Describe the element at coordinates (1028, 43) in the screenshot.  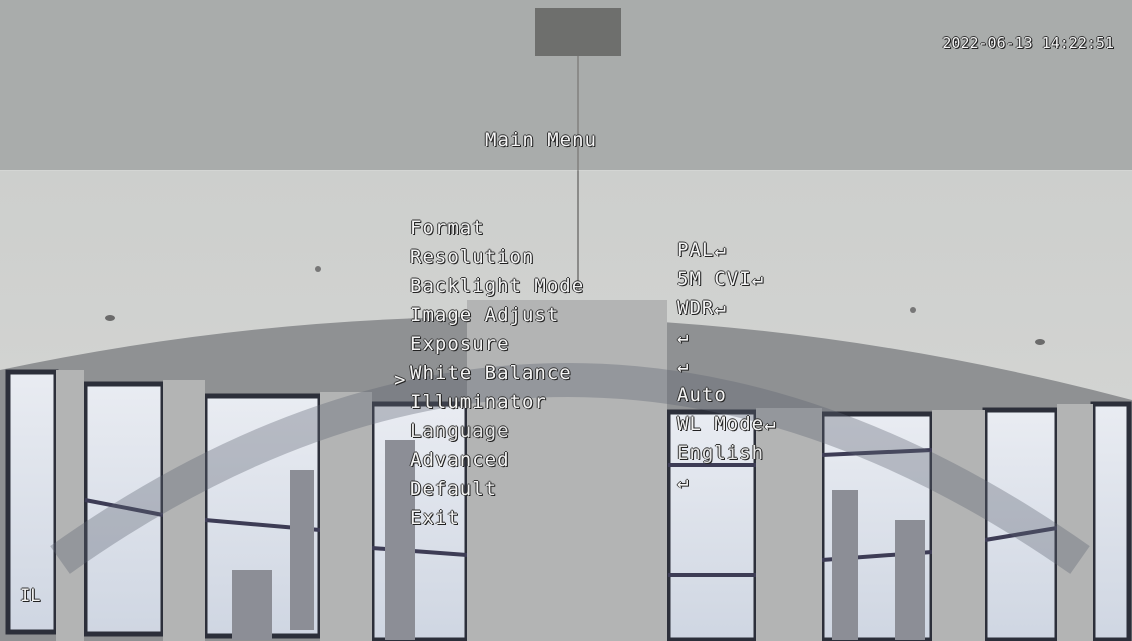
I see `timestamp: 2022-06-13 14:22:51` at that location.